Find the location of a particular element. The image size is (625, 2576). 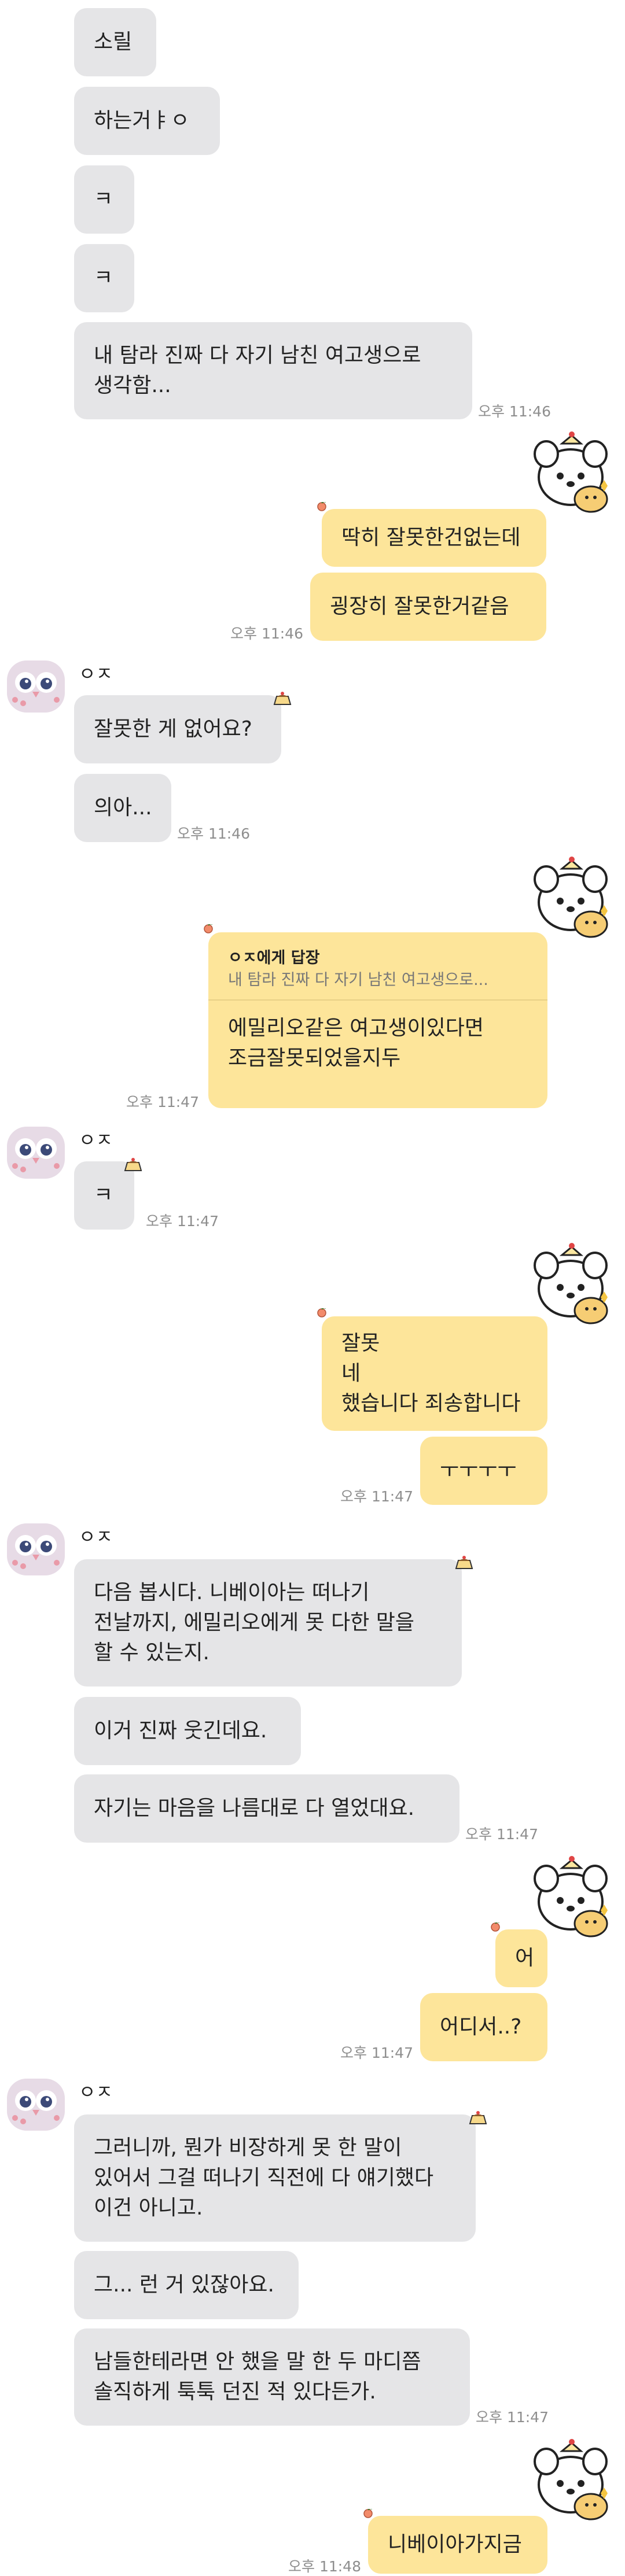

message-text: 어 is located at coordinates (525, 1958).